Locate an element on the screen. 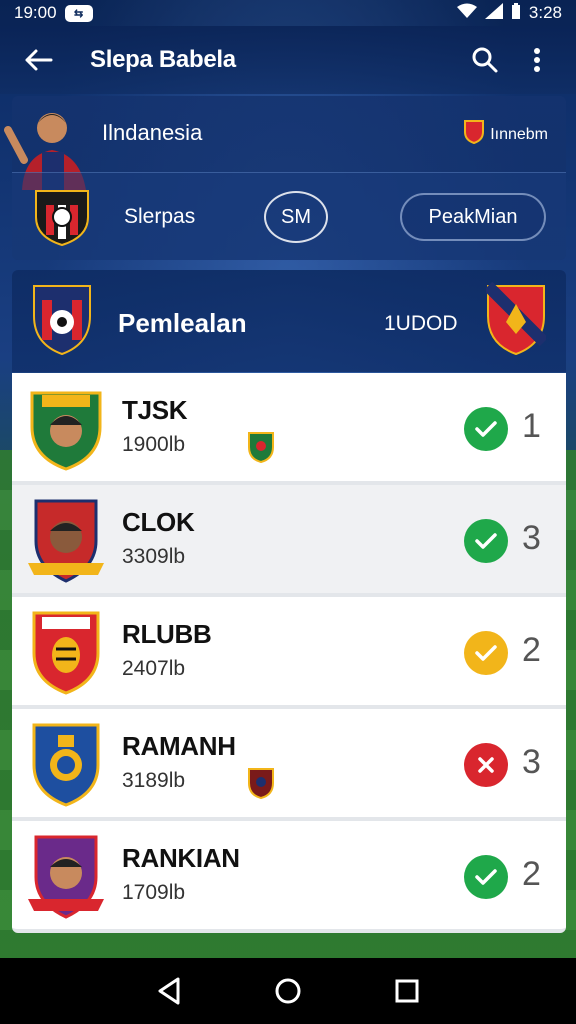 The height and width of the screenshot is (1024, 576). club-weight: 2407lb is located at coordinates (154, 668).